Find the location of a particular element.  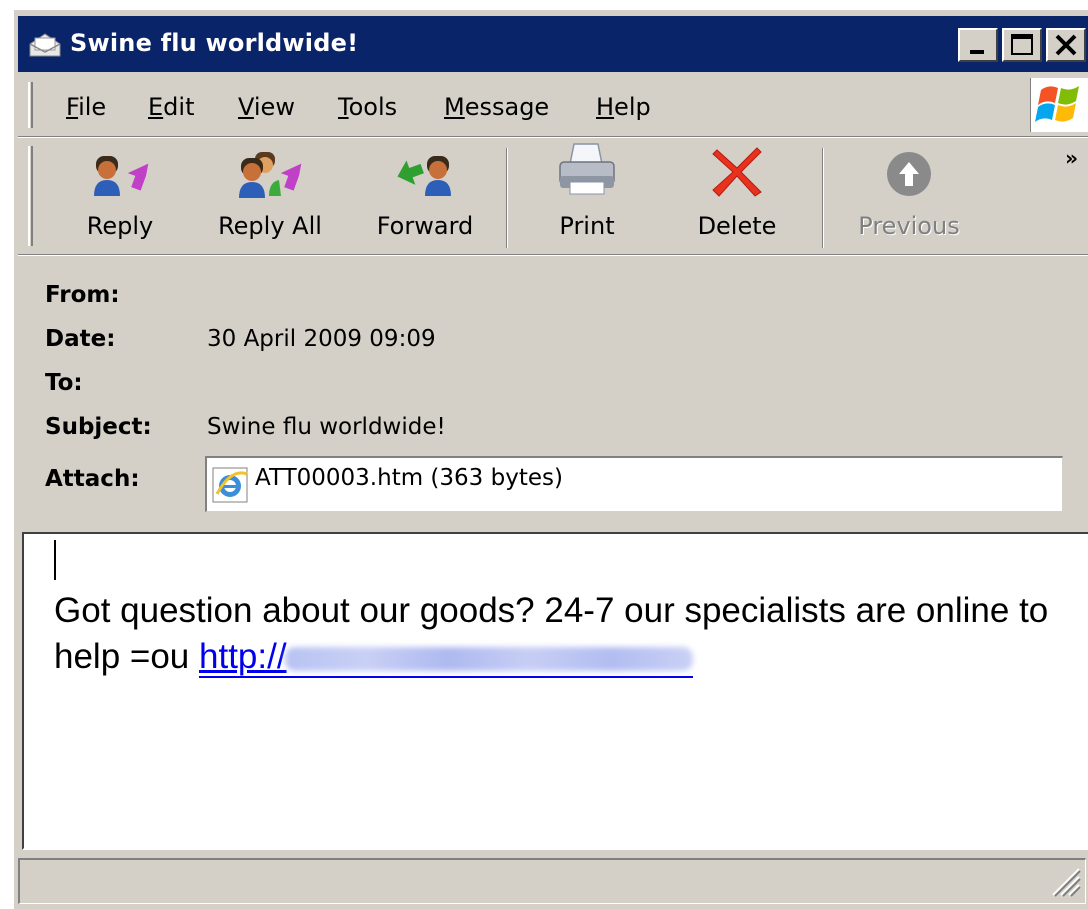

reply-label: Reply is located at coordinates (120, 226).